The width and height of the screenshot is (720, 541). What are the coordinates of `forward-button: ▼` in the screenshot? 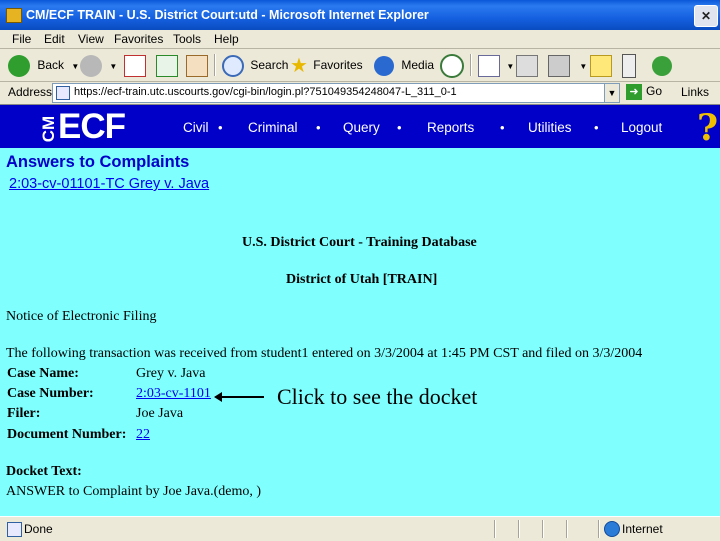 It's located at (98, 65).